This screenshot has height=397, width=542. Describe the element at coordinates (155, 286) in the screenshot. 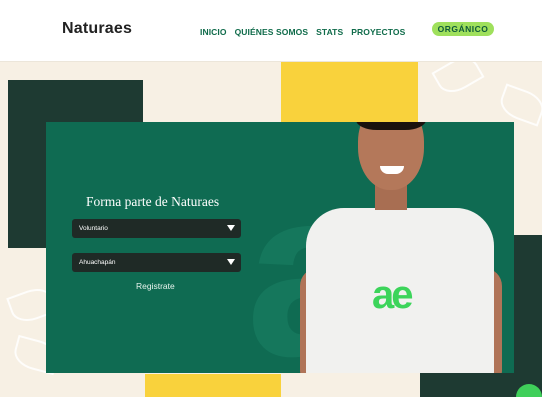

I see `register-button: Registrate` at that location.